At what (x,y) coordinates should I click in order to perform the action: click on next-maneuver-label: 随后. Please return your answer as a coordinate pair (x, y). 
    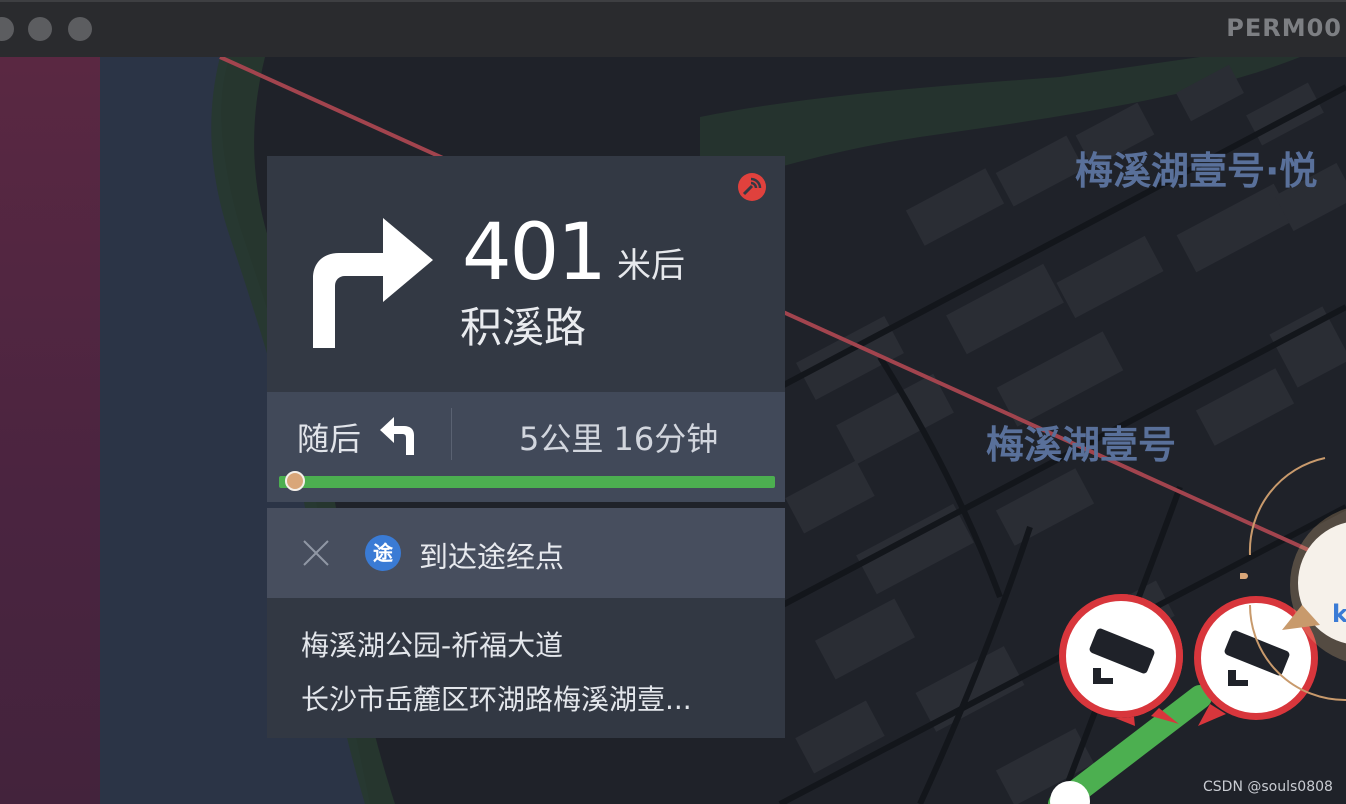
    Looking at the image, I should click on (329, 439).